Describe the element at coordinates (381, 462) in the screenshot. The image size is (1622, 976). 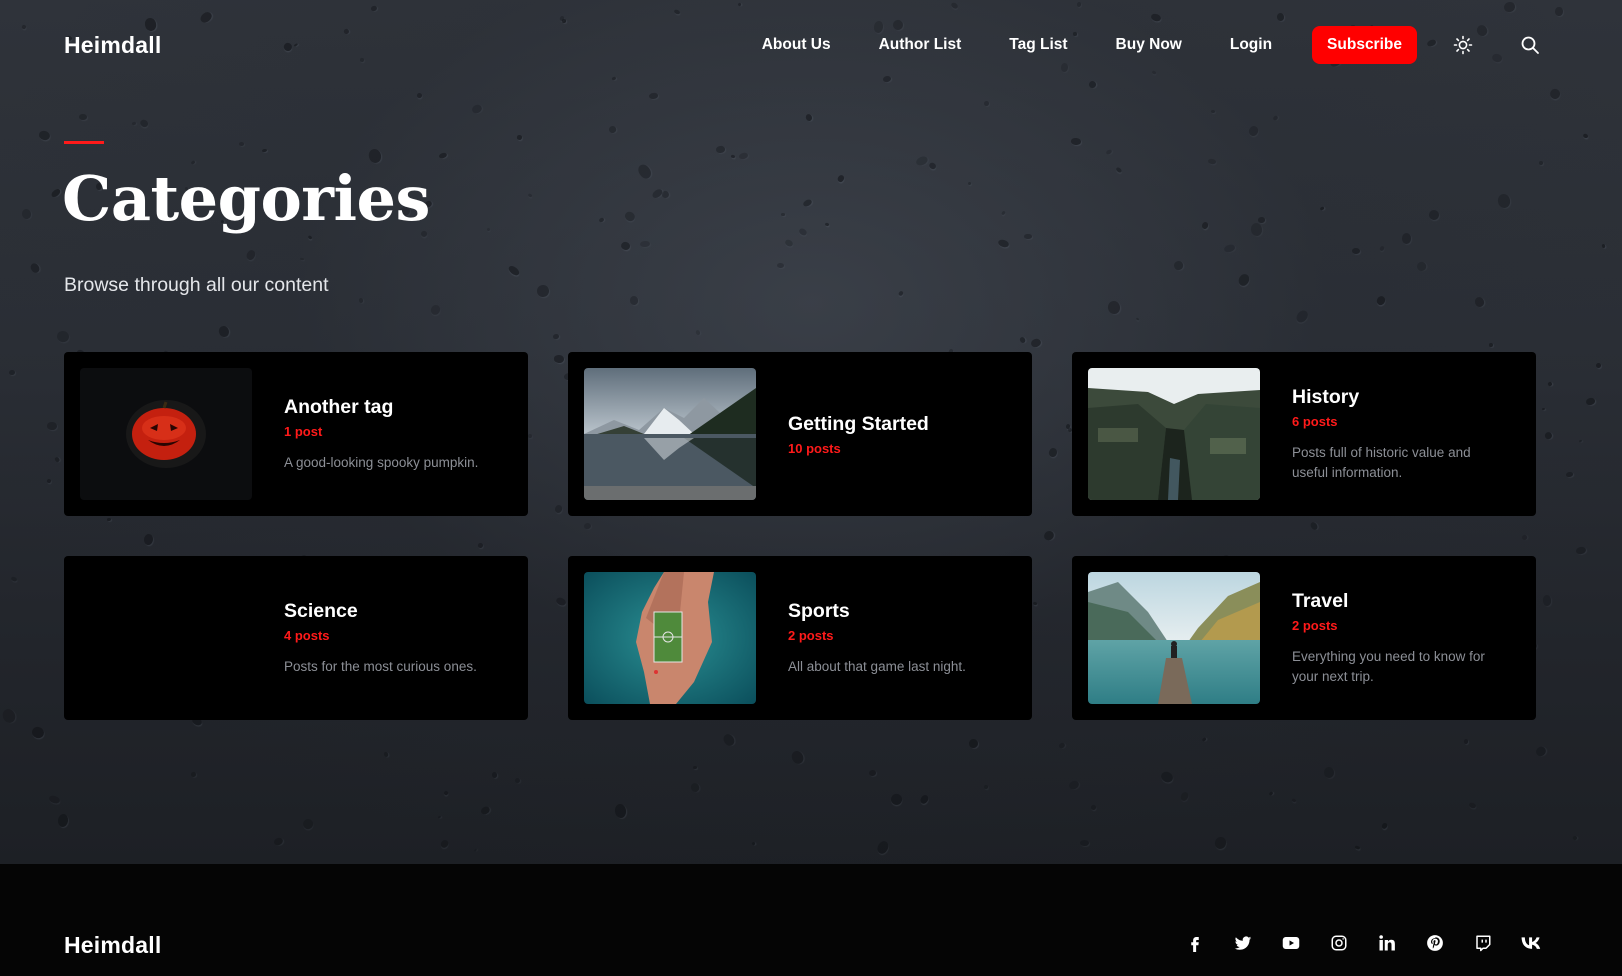
I see `category-description: A good-looking spooky pumpkin.` at that location.